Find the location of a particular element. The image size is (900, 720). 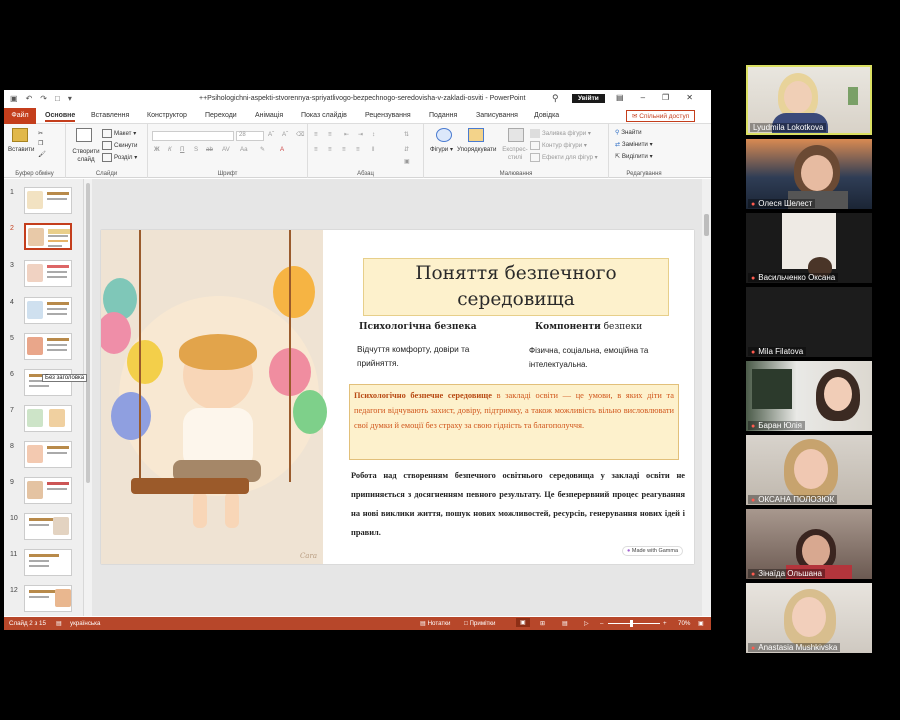

thumbnails-scrollbar is located at coordinates (88, 397).